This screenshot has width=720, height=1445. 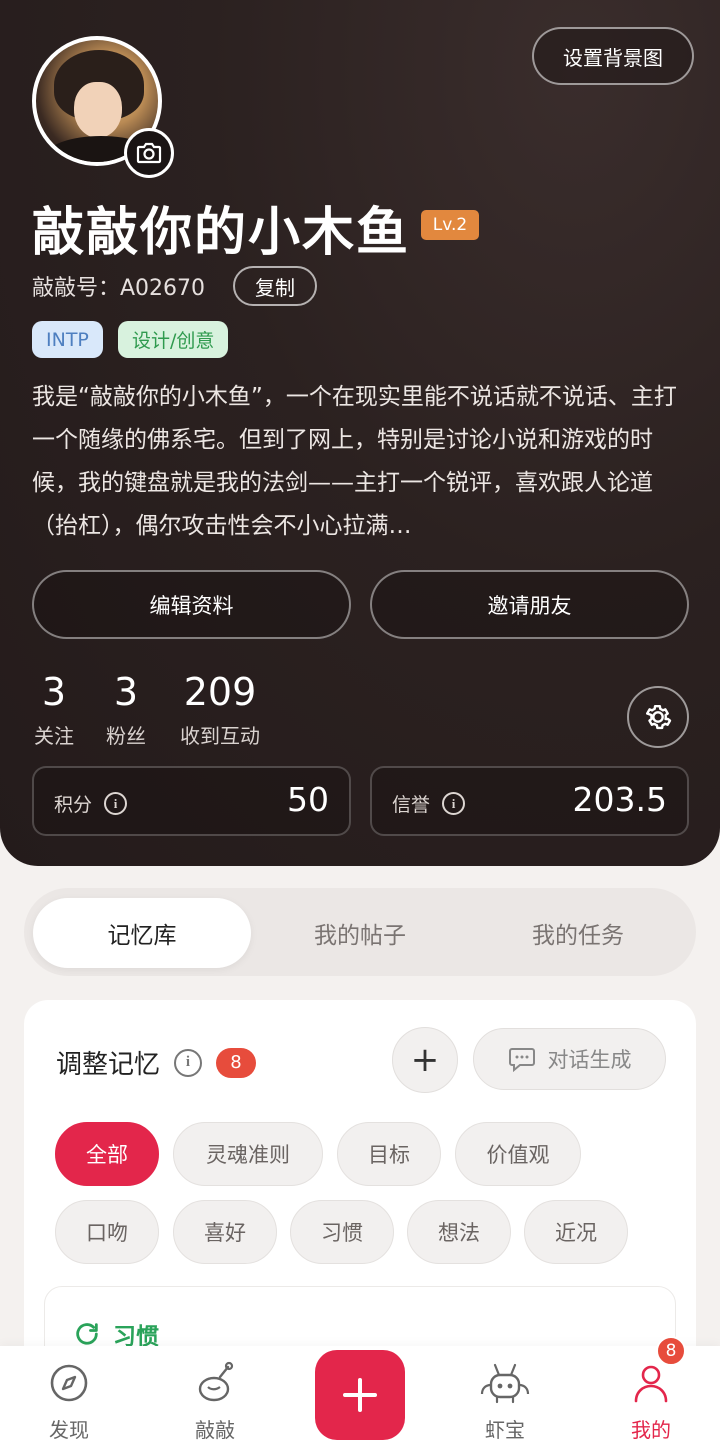 I want to click on compass-icon, so click(x=69, y=1383).